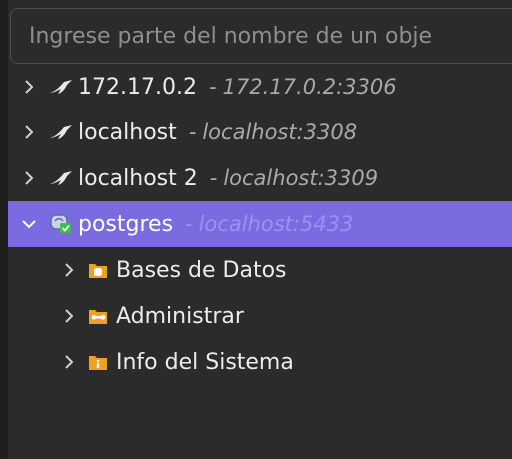 The image size is (512, 459). I want to click on tree-child-label: Bases de Datos, so click(201, 270).